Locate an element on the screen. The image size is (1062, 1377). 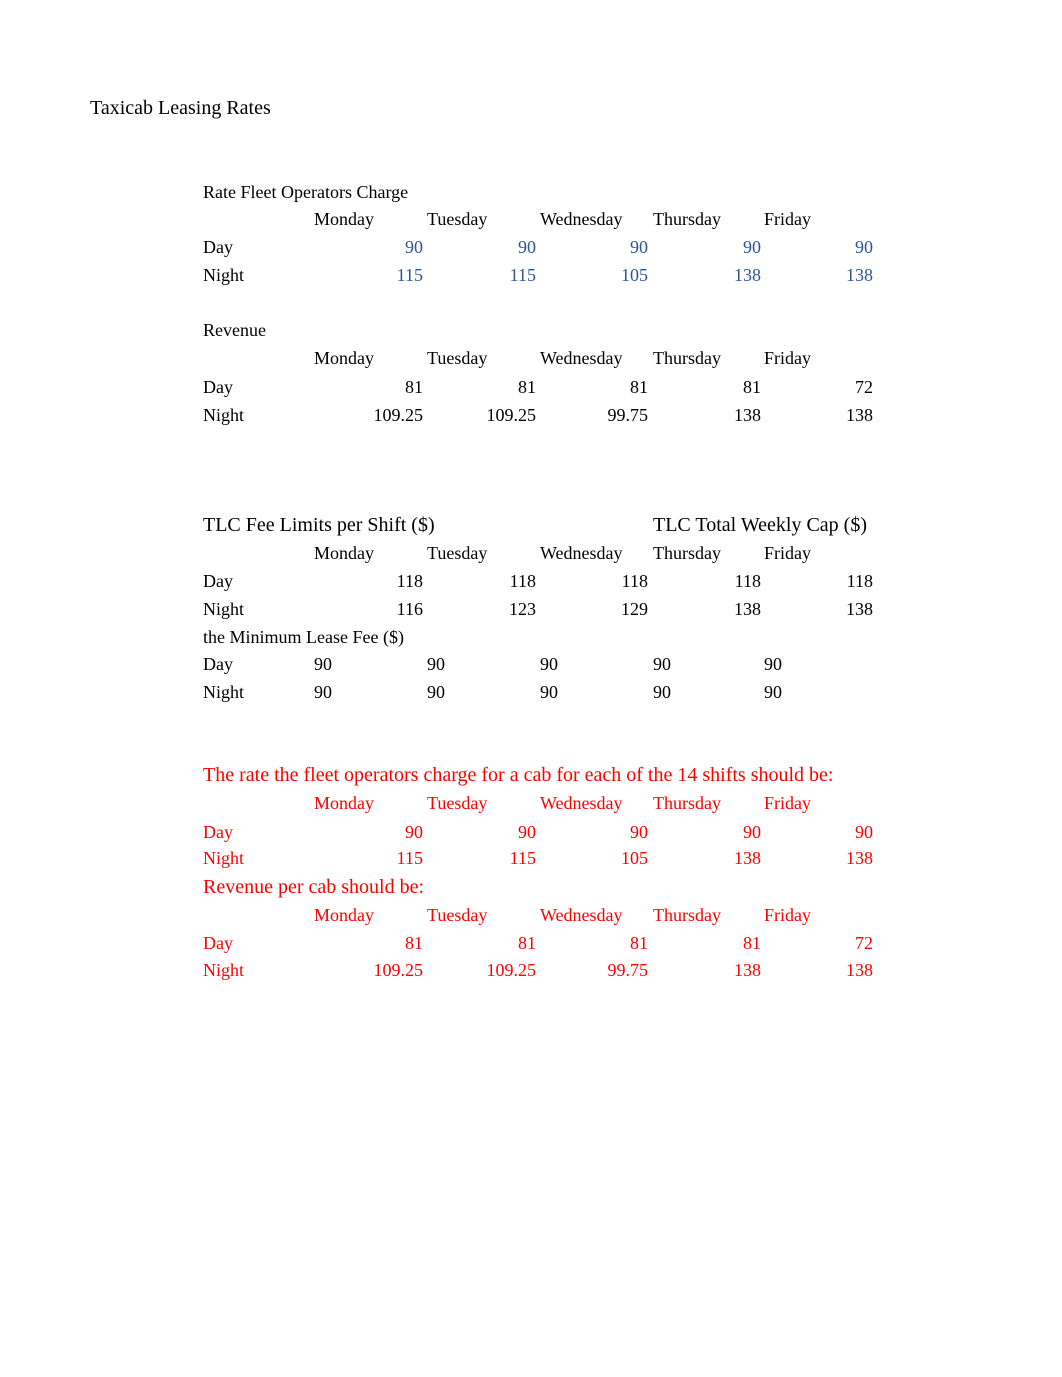
tlc_limits-heading: TLC Fee Limits per Shift ($) is located at coordinates (319, 525).